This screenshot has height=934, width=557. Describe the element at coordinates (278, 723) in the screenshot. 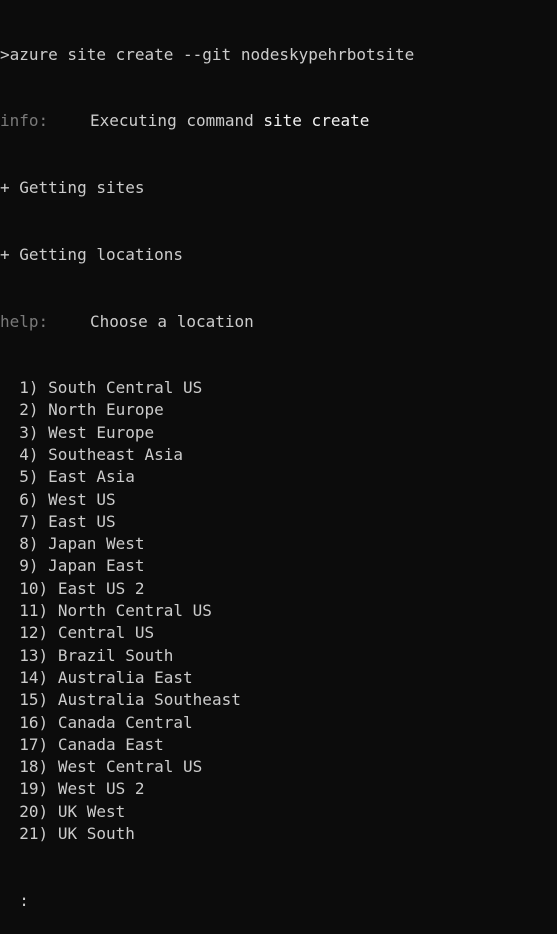

I see `location-option: 16) Canada Central` at that location.